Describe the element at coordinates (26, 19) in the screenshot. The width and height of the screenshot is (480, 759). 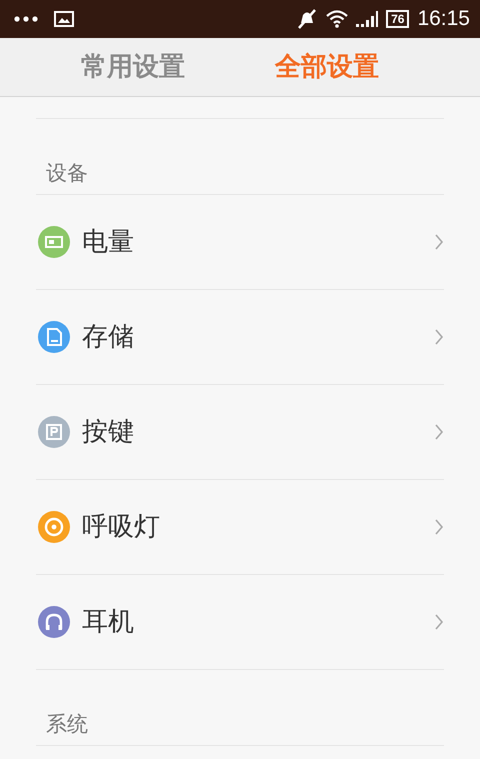
I see `more-icon` at that location.